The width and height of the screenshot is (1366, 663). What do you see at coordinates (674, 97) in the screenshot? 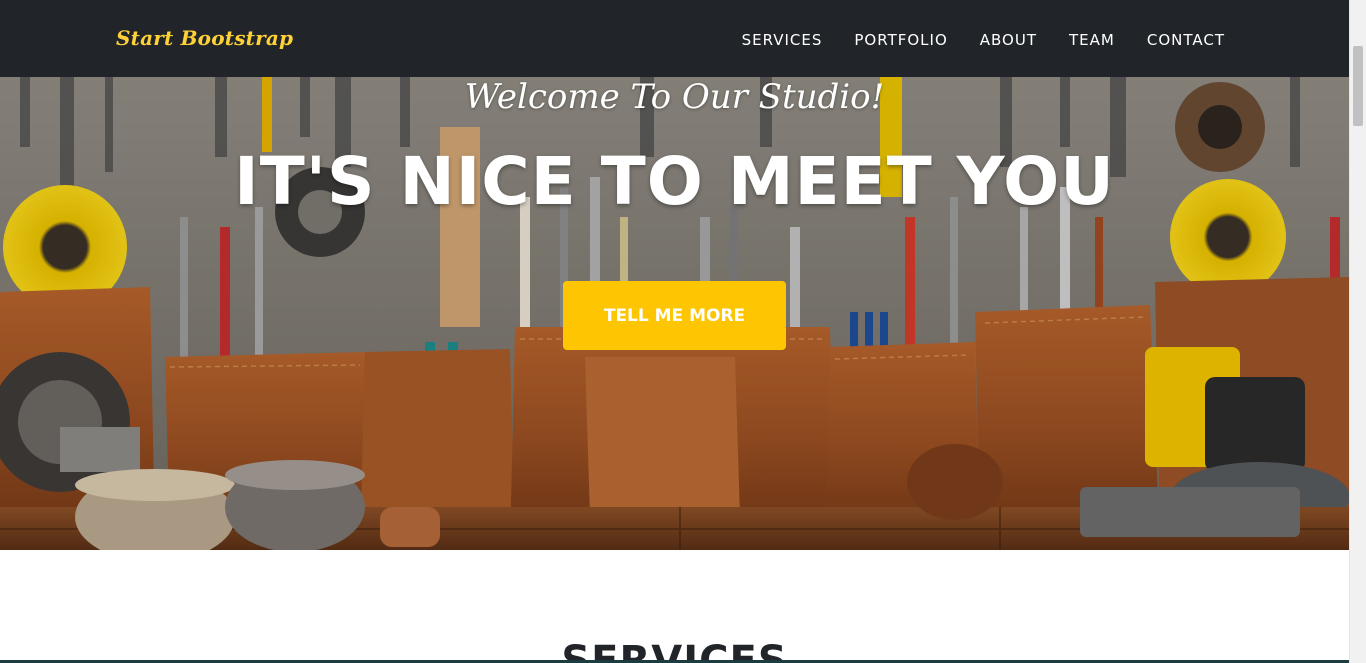
I see `hero-subtitle: Welcome To Our Studio!` at bounding box center [674, 97].